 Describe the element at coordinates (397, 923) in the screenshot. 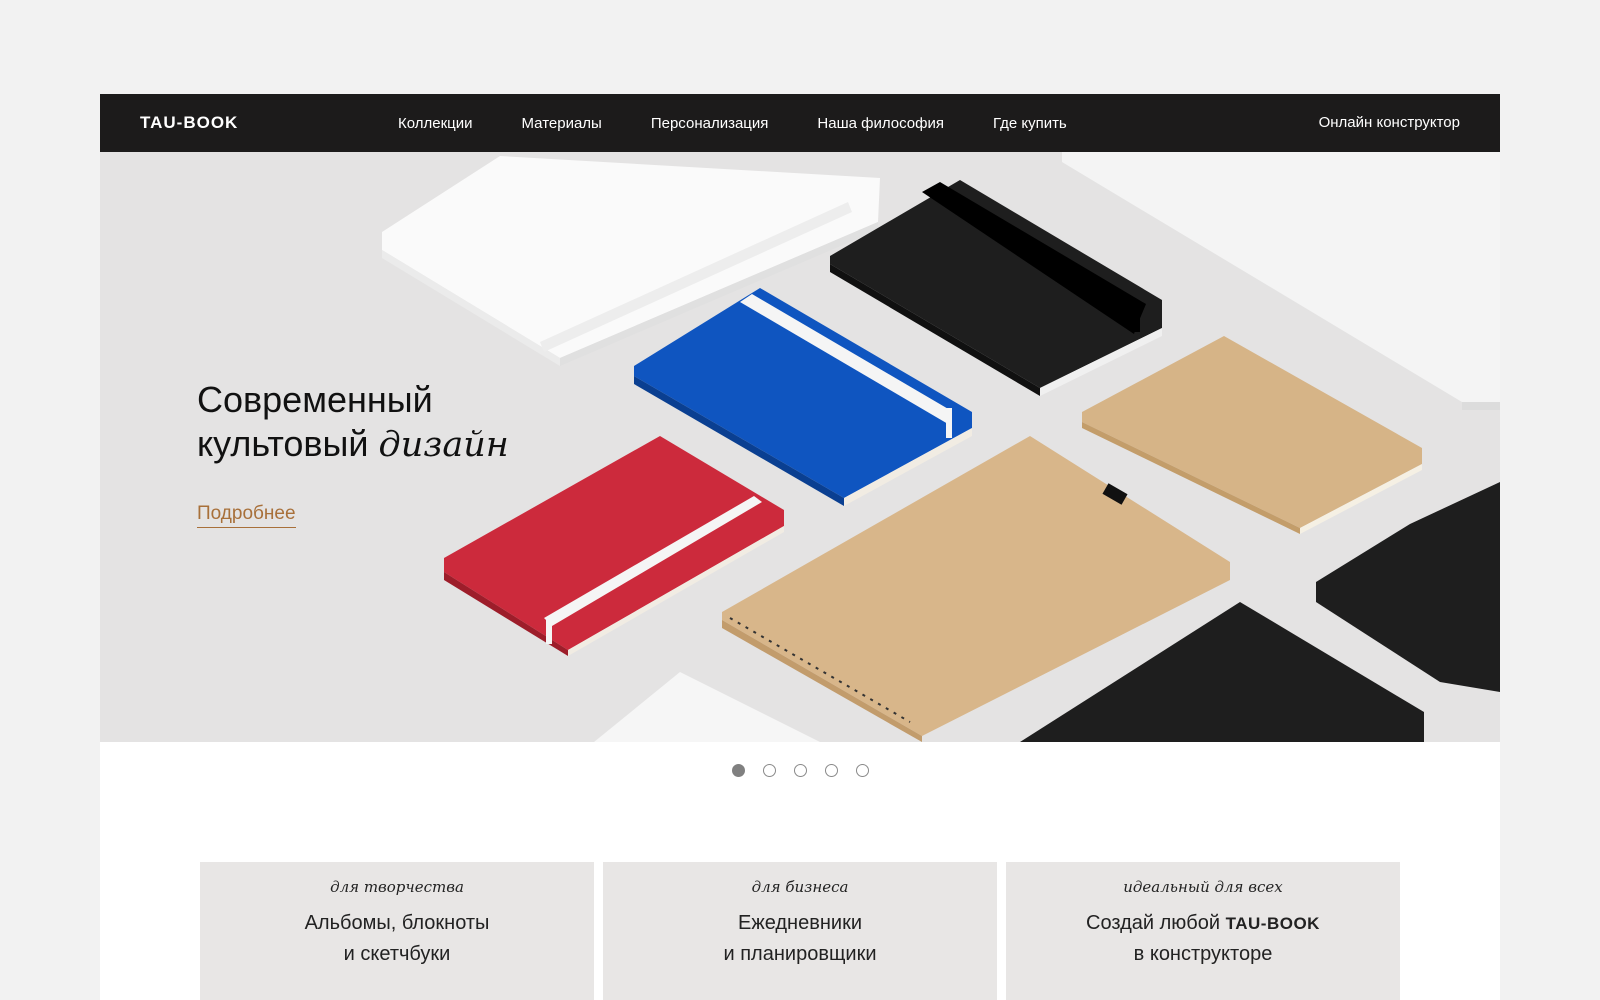

I see `card-title-line-1: Альбомы, блокноты` at that location.